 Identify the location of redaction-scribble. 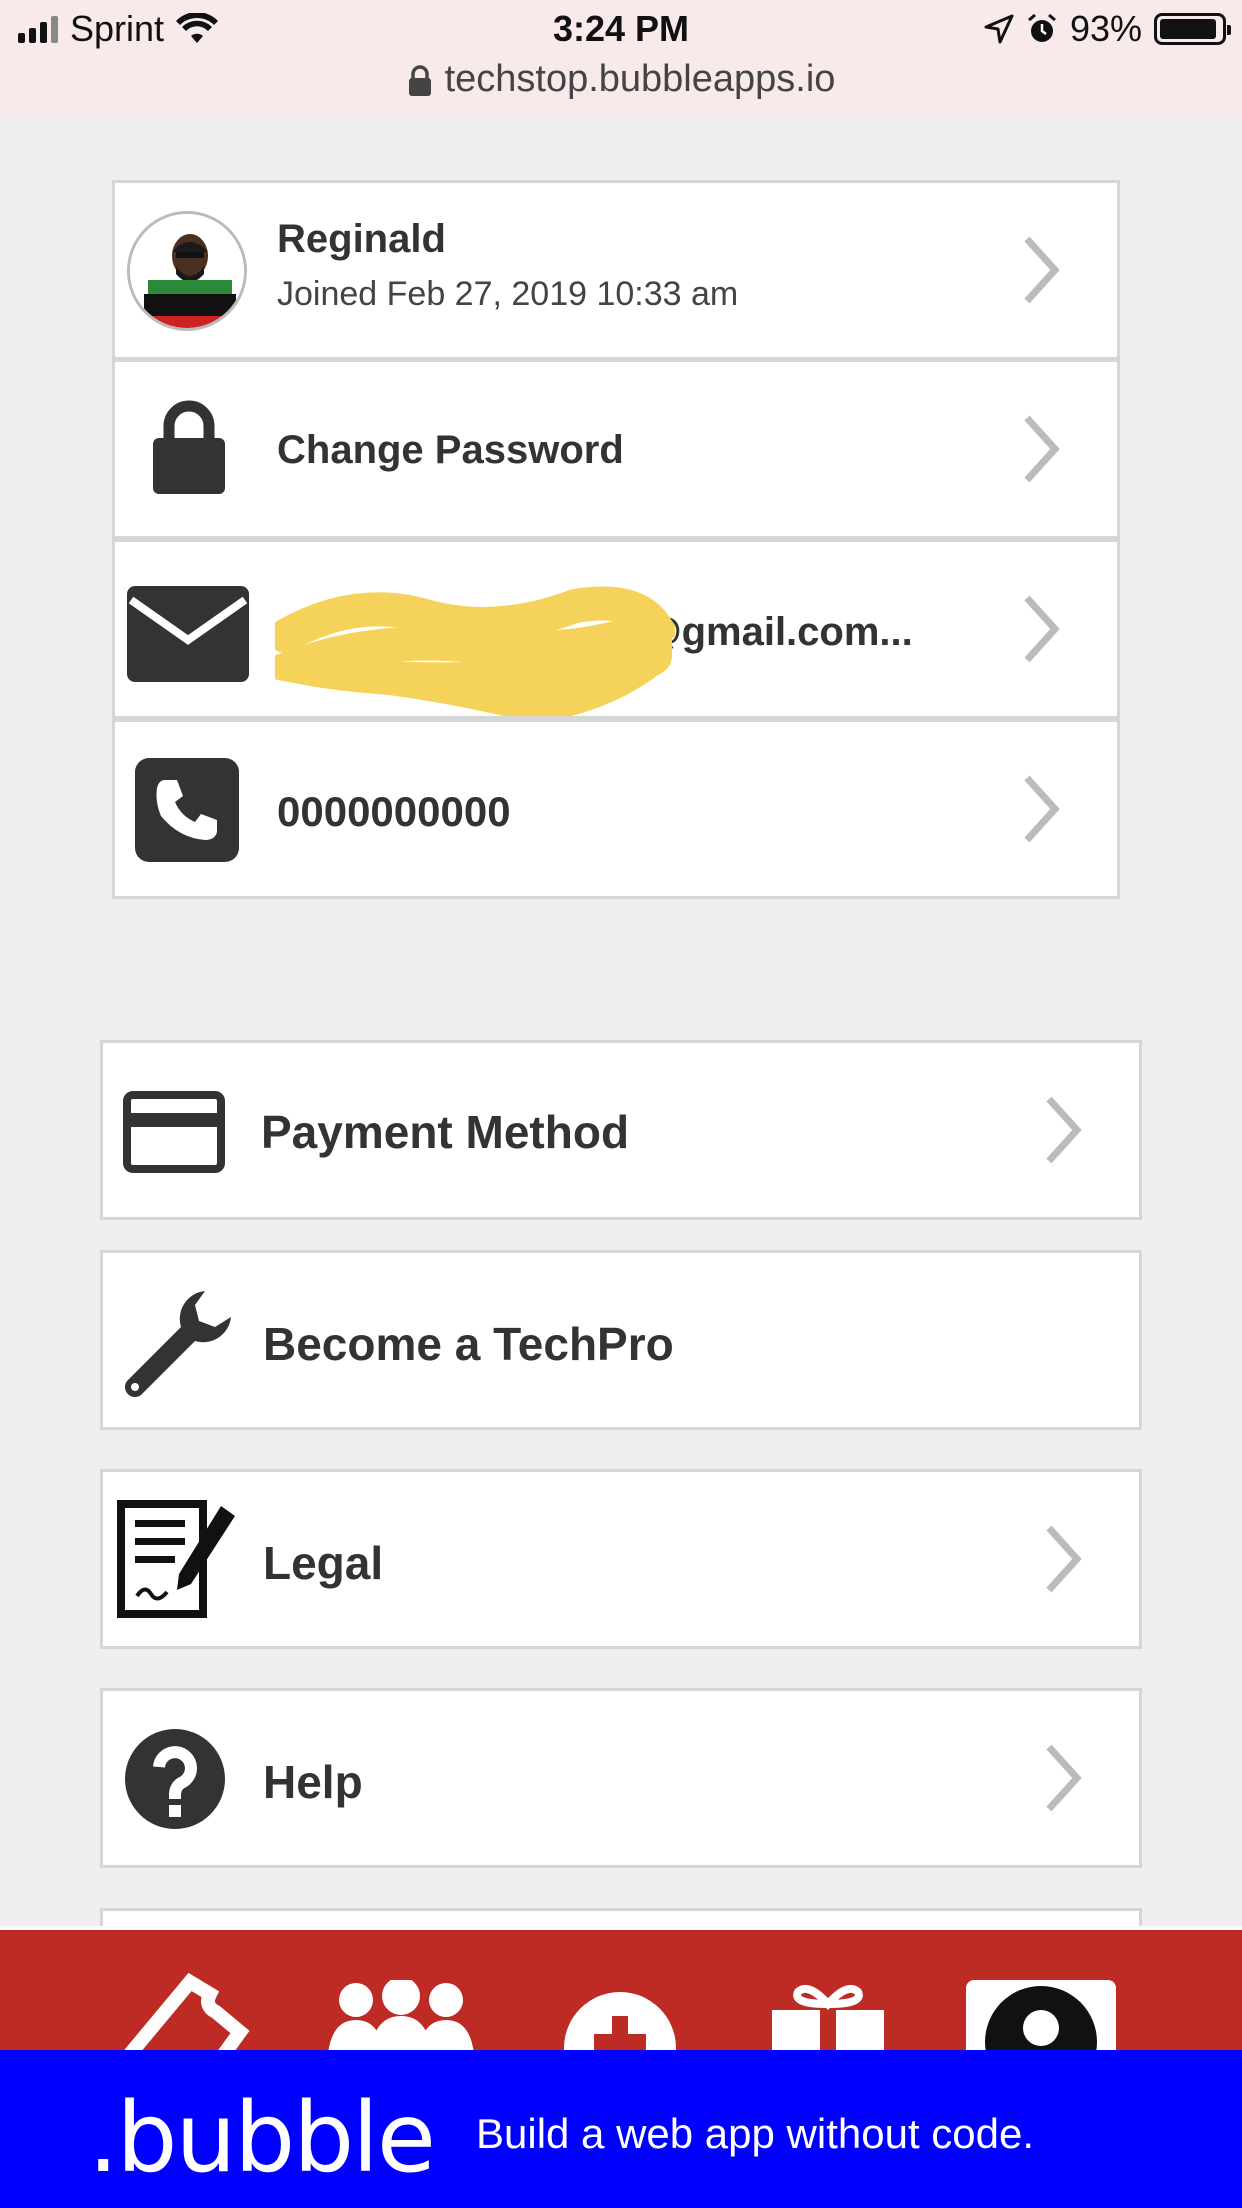
(475, 651).